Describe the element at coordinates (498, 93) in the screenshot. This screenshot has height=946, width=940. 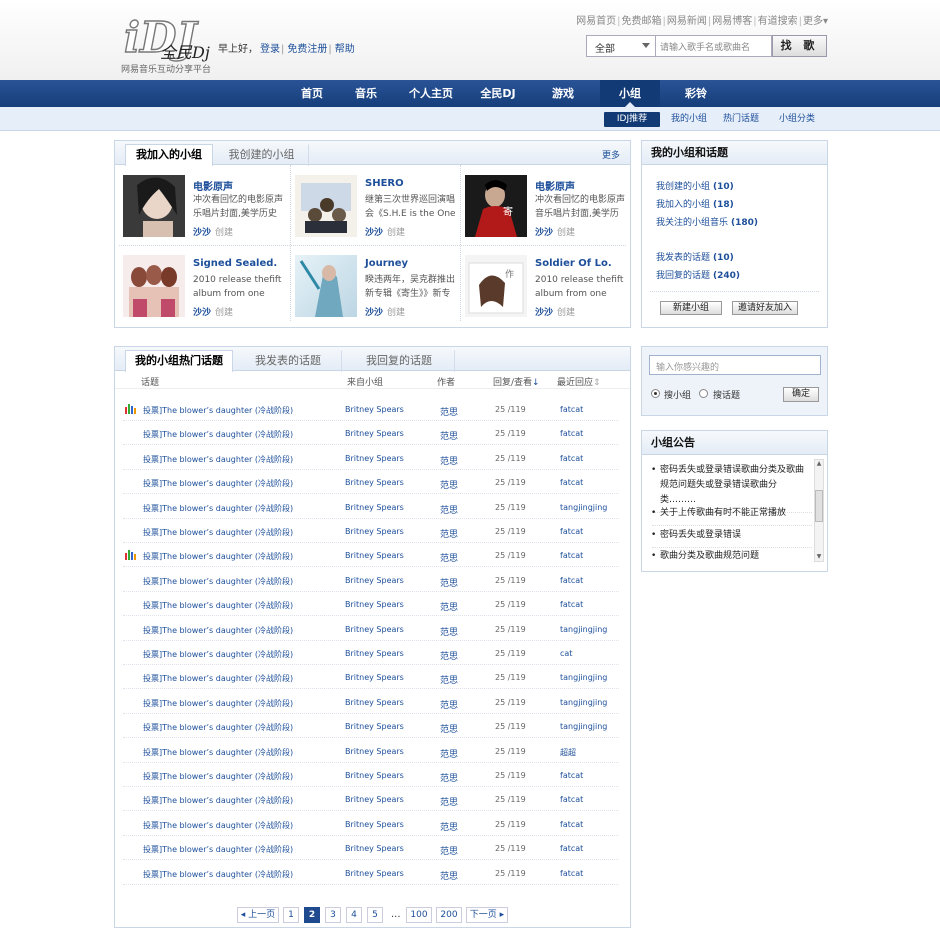
I see `nav-dj: 全民DJ` at that location.